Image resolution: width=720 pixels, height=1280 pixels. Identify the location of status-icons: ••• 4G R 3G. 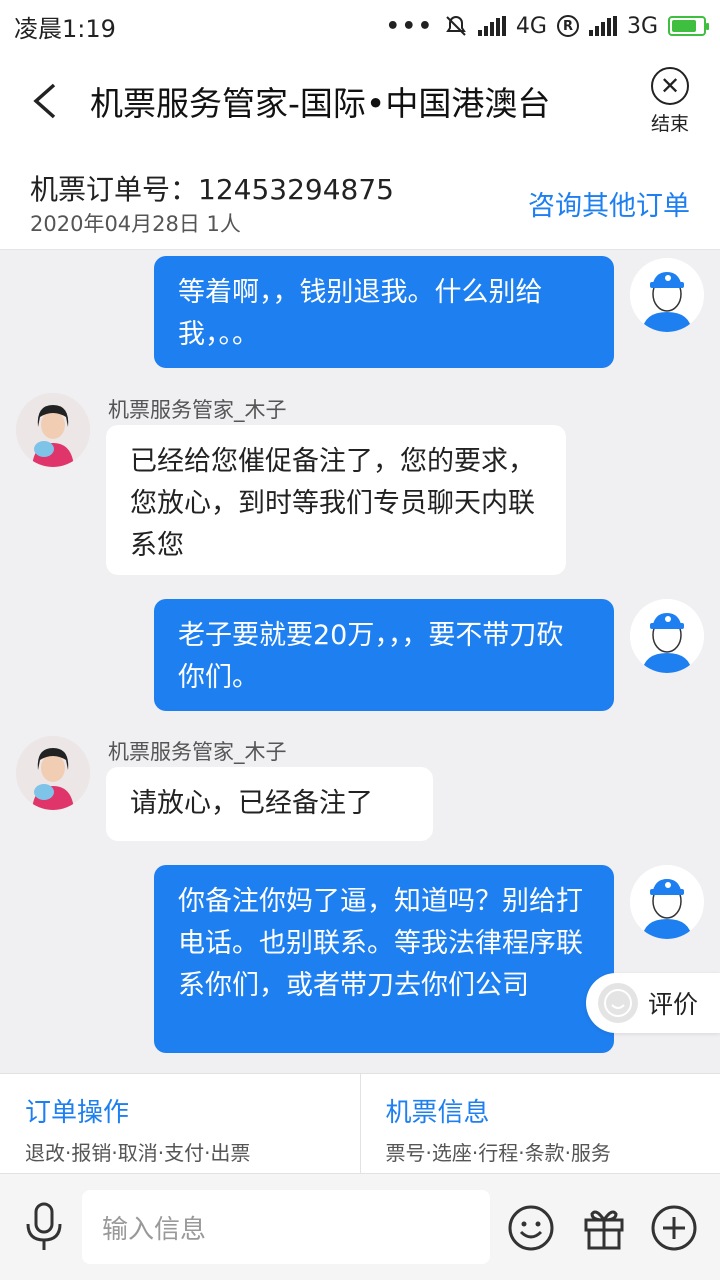
(547, 26).